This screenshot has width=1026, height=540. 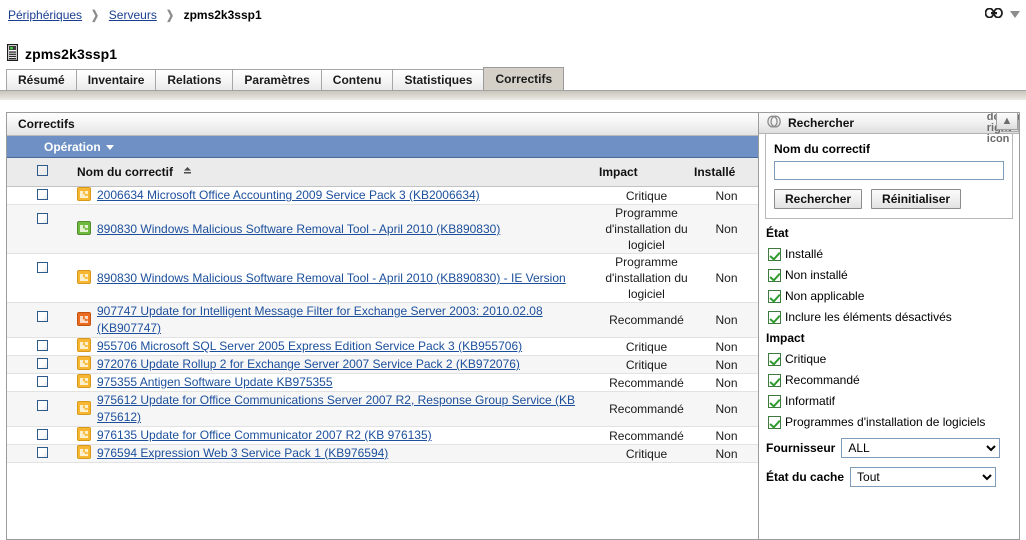 What do you see at coordinates (818, 199) in the screenshot?
I see `search-button: Rechercher` at bounding box center [818, 199].